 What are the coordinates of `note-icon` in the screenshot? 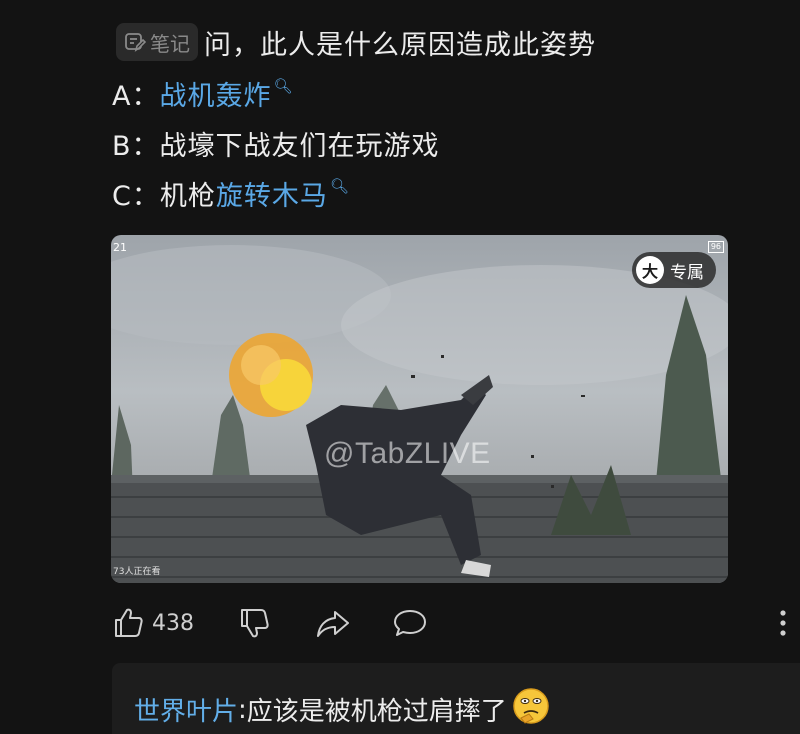 It's located at (135, 42).